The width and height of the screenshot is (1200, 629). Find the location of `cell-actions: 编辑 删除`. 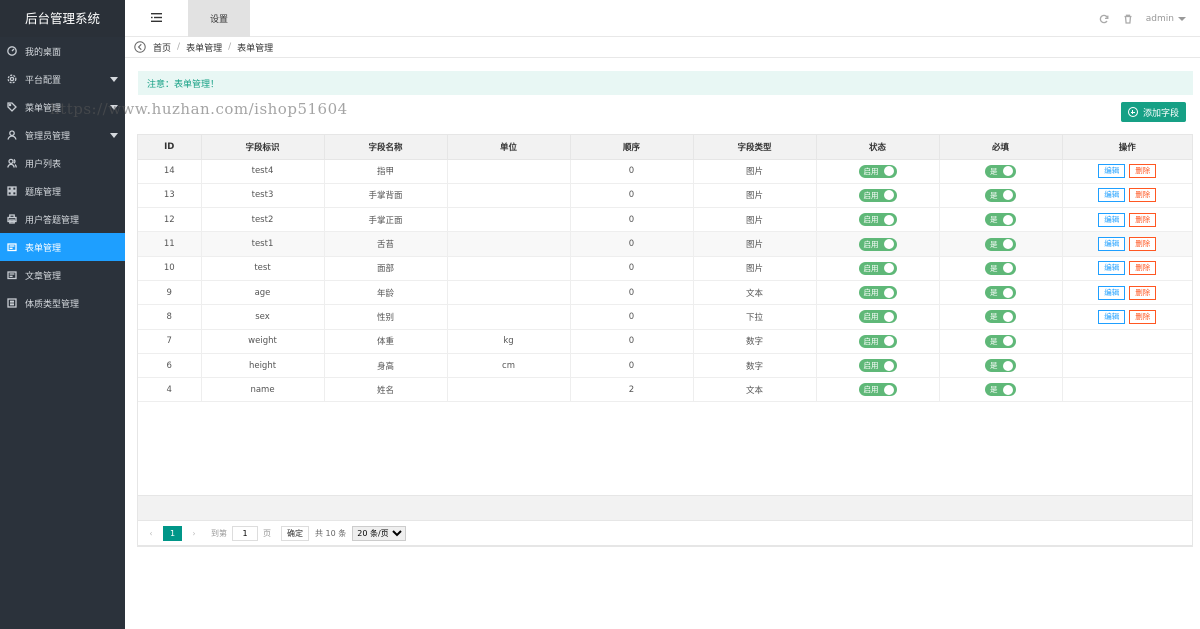

cell-actions: 编辑 删除 is located at coordinates (1127, 293).